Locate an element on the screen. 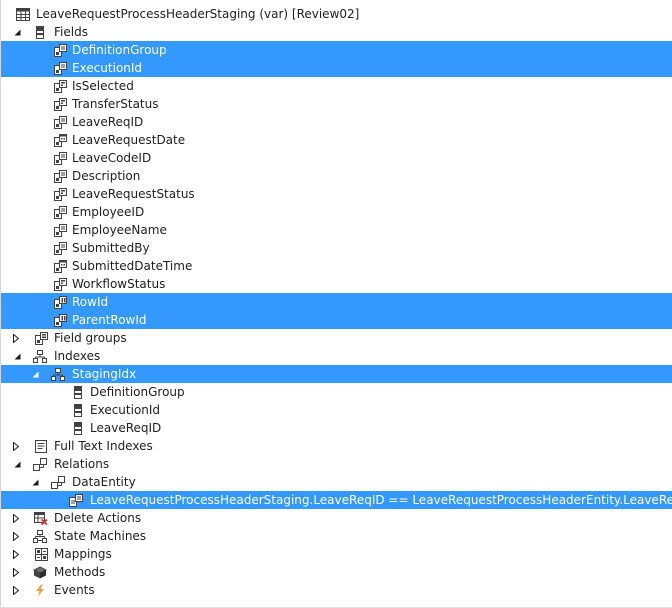 This screenshot has height=608, width=672. tree-node-label: Relations is located at coordinates (82, 464).